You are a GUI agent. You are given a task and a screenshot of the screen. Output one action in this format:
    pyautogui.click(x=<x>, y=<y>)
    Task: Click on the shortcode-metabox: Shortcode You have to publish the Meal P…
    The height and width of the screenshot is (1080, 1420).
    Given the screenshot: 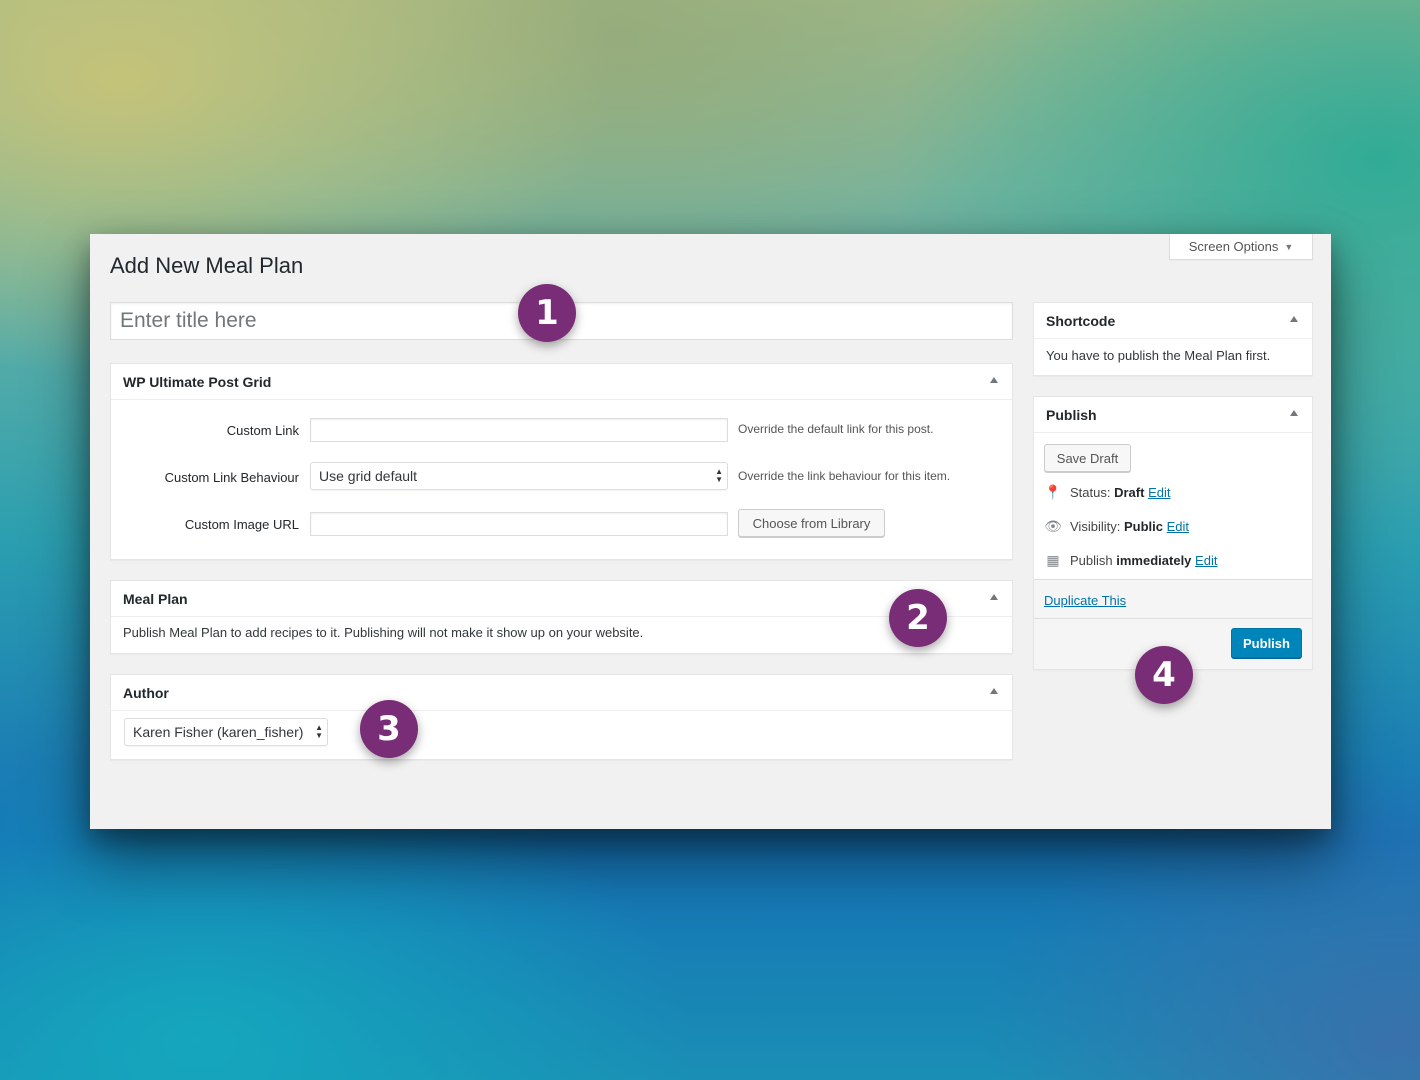 What is the action you would take?
    pyautogui.click(x=1173, y=339)
    